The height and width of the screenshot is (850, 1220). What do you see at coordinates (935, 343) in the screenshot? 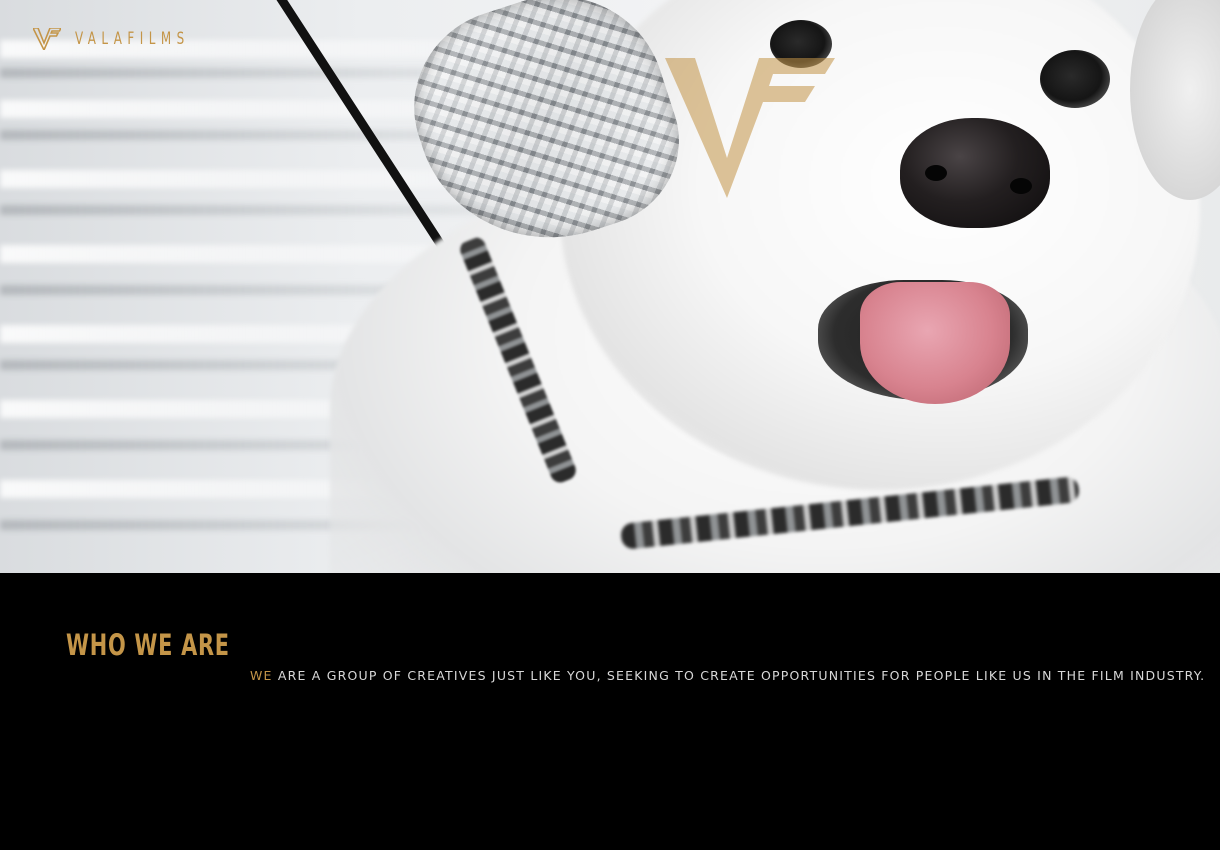
I see `dog-tongue` at bounding box center [935, 343].